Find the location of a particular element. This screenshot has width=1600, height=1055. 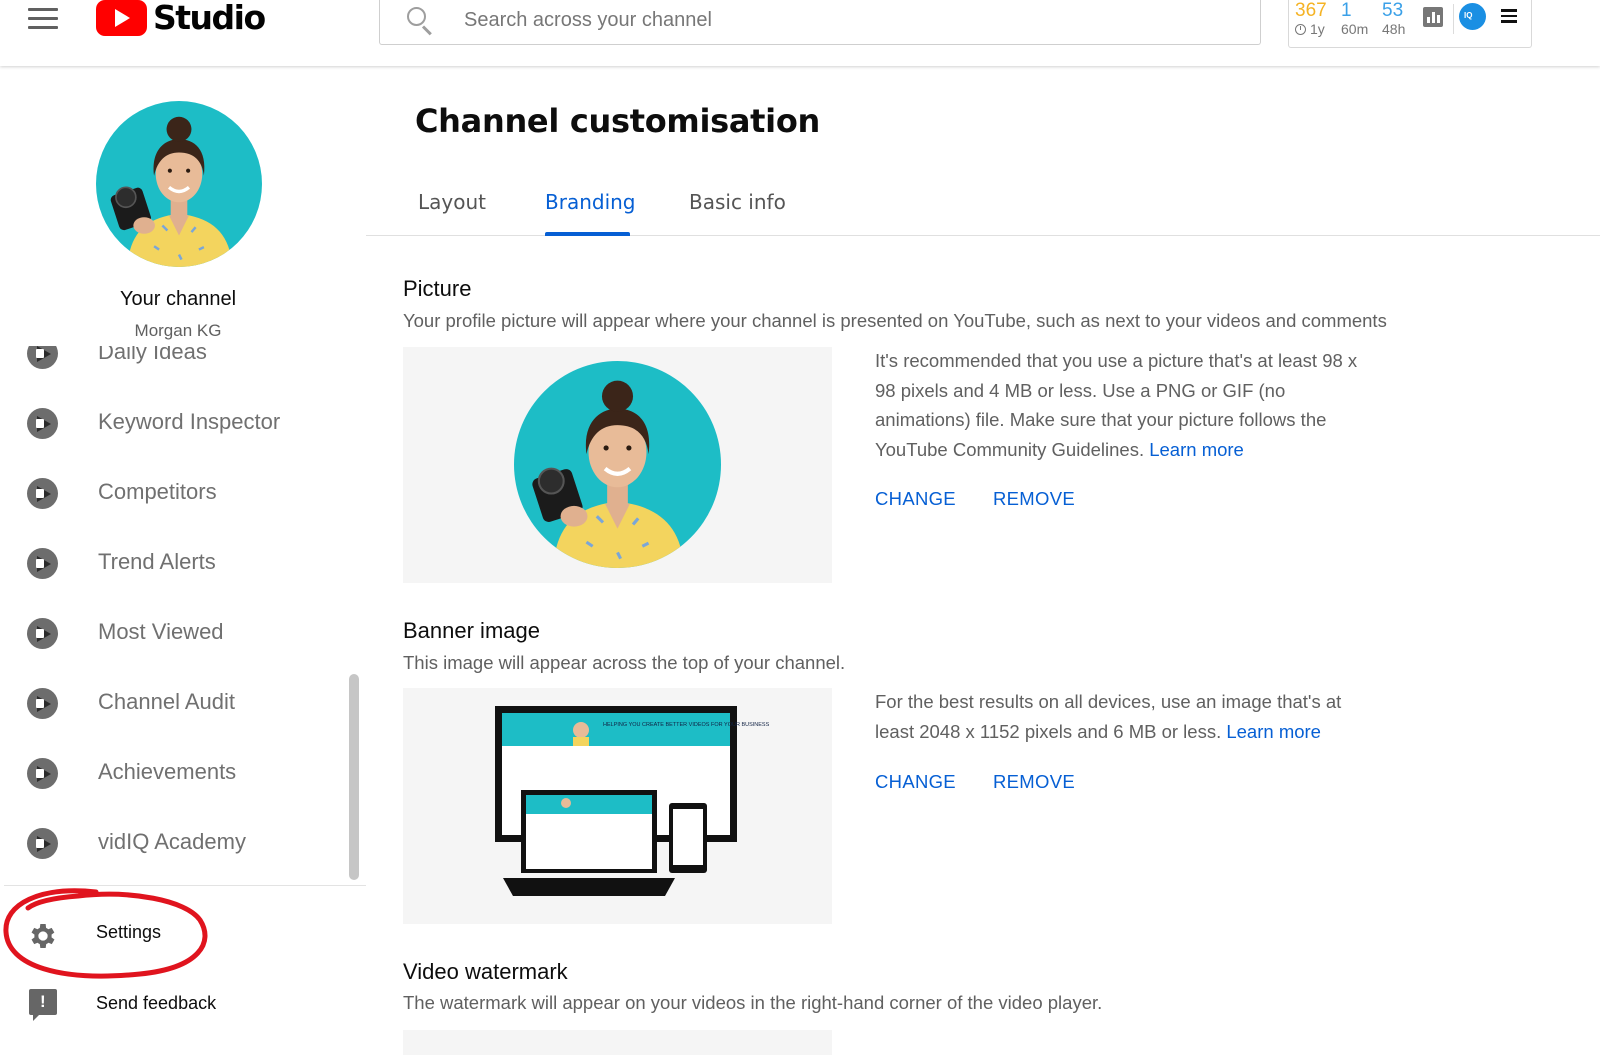

menu-icon is located at coordinates (43, 19).